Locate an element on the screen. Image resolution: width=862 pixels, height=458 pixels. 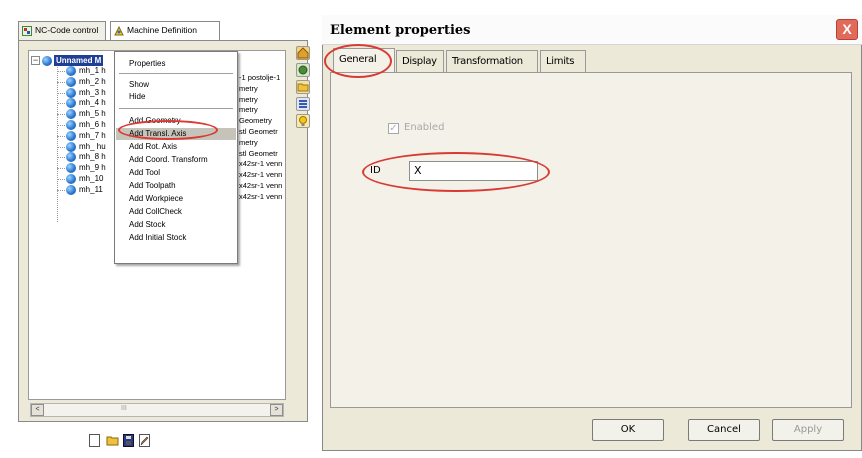
list-icon is located at coordinates (303, 104).